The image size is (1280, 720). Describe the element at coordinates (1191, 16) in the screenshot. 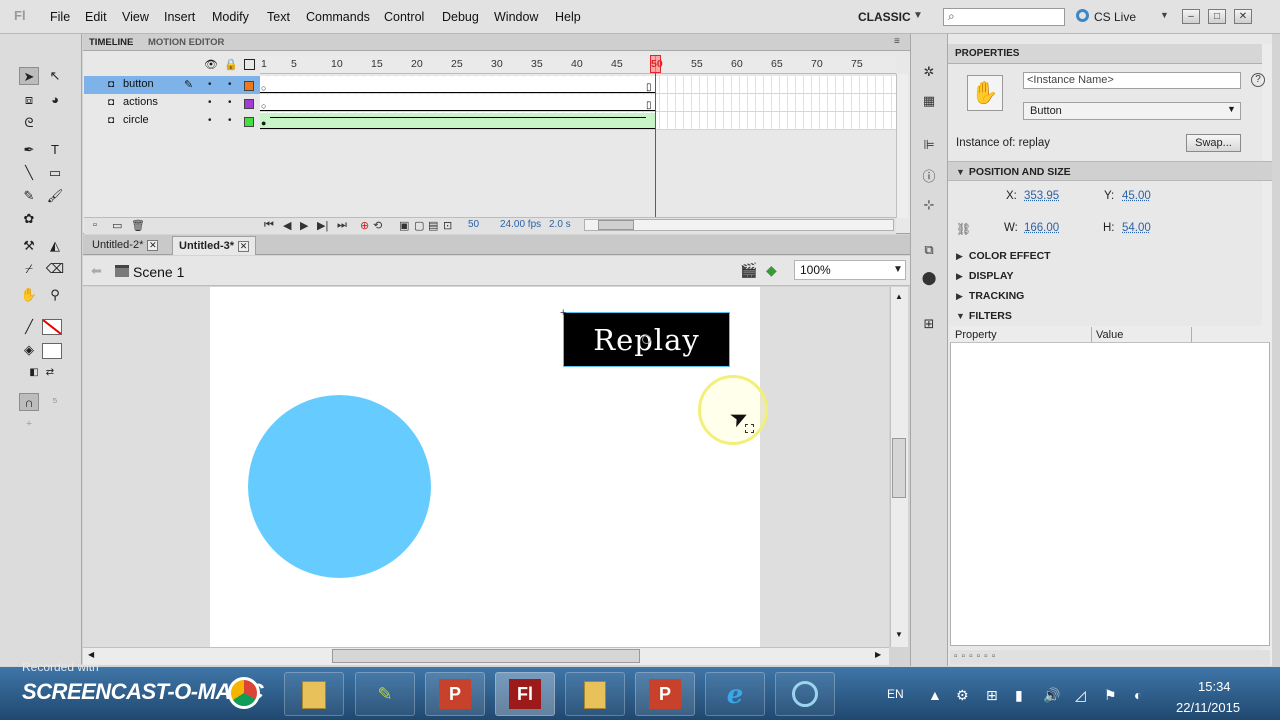

I see `minimize-button: –` at that location.